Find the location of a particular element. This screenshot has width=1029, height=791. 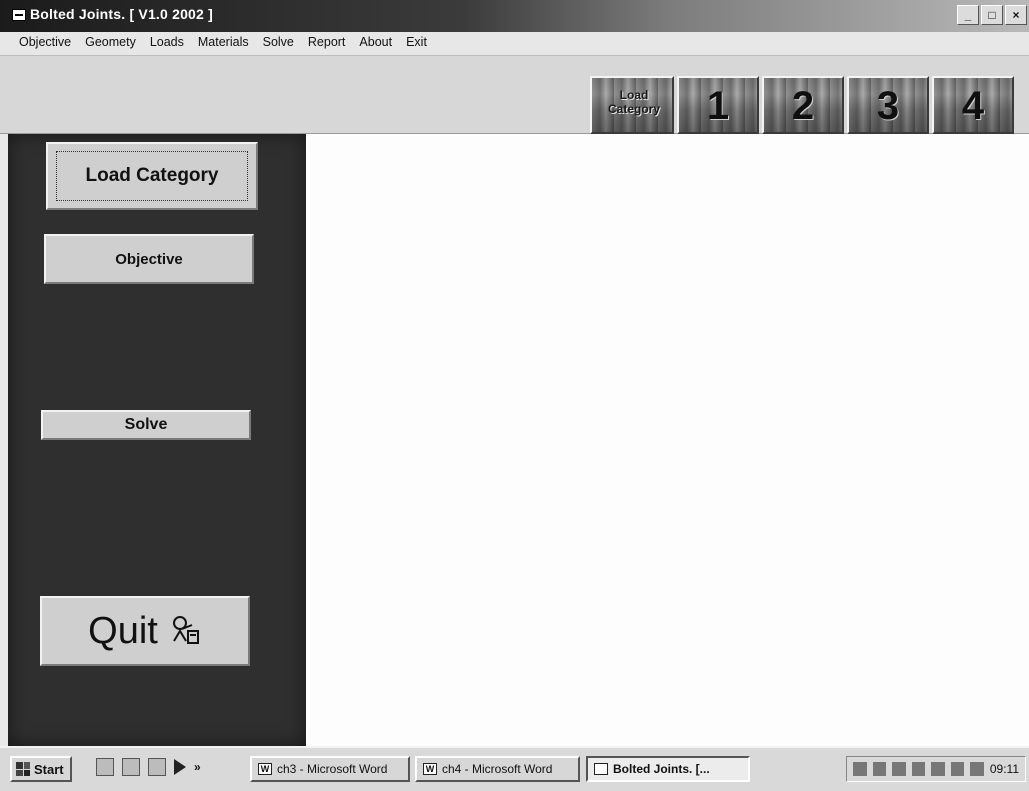

taskbar-item-ch3: W ch3 - Microsoft Word is located at coordinates (330, 769).